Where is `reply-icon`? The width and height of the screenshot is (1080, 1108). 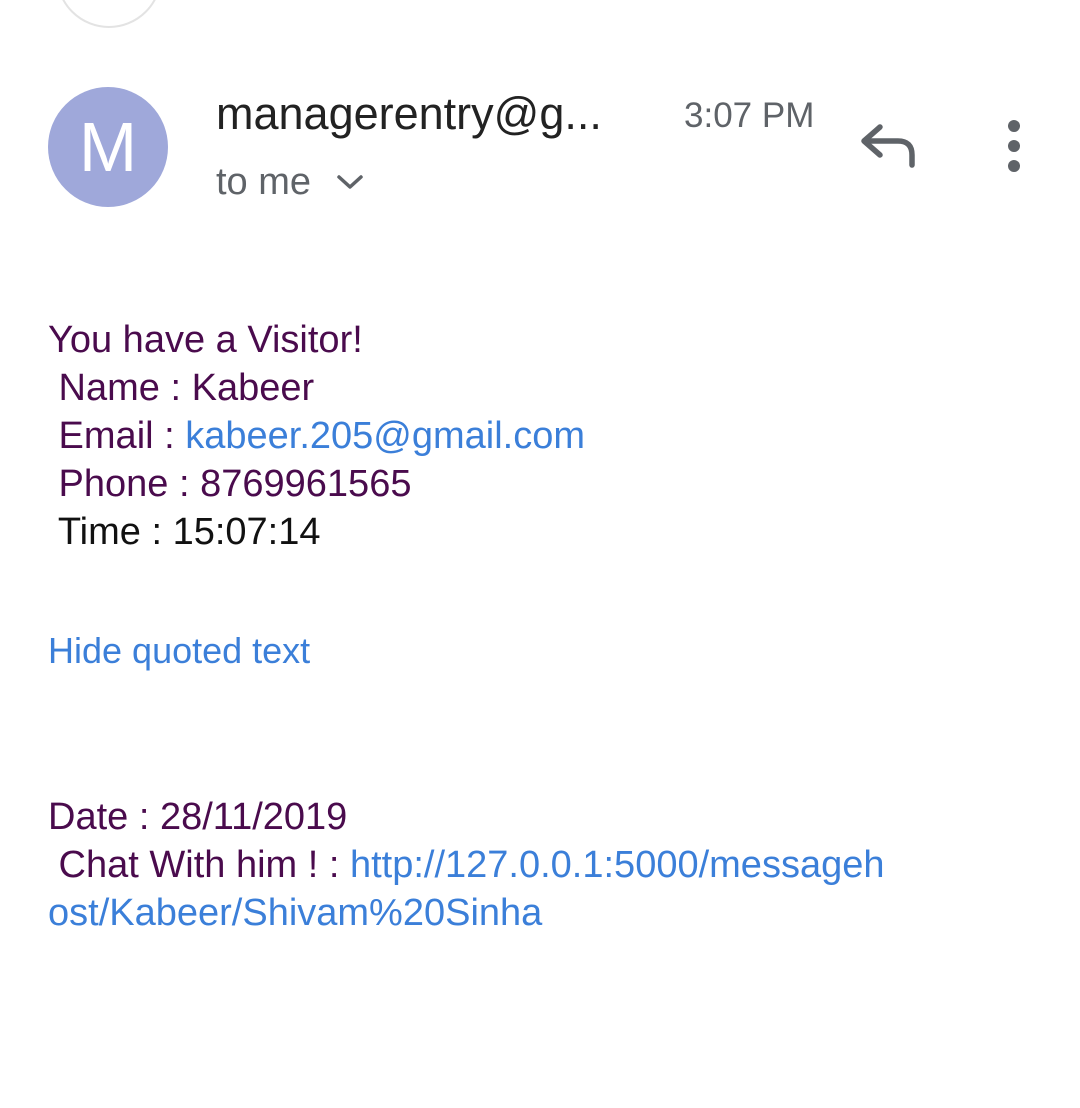
reply-icon is located at coordinates (888, 148).